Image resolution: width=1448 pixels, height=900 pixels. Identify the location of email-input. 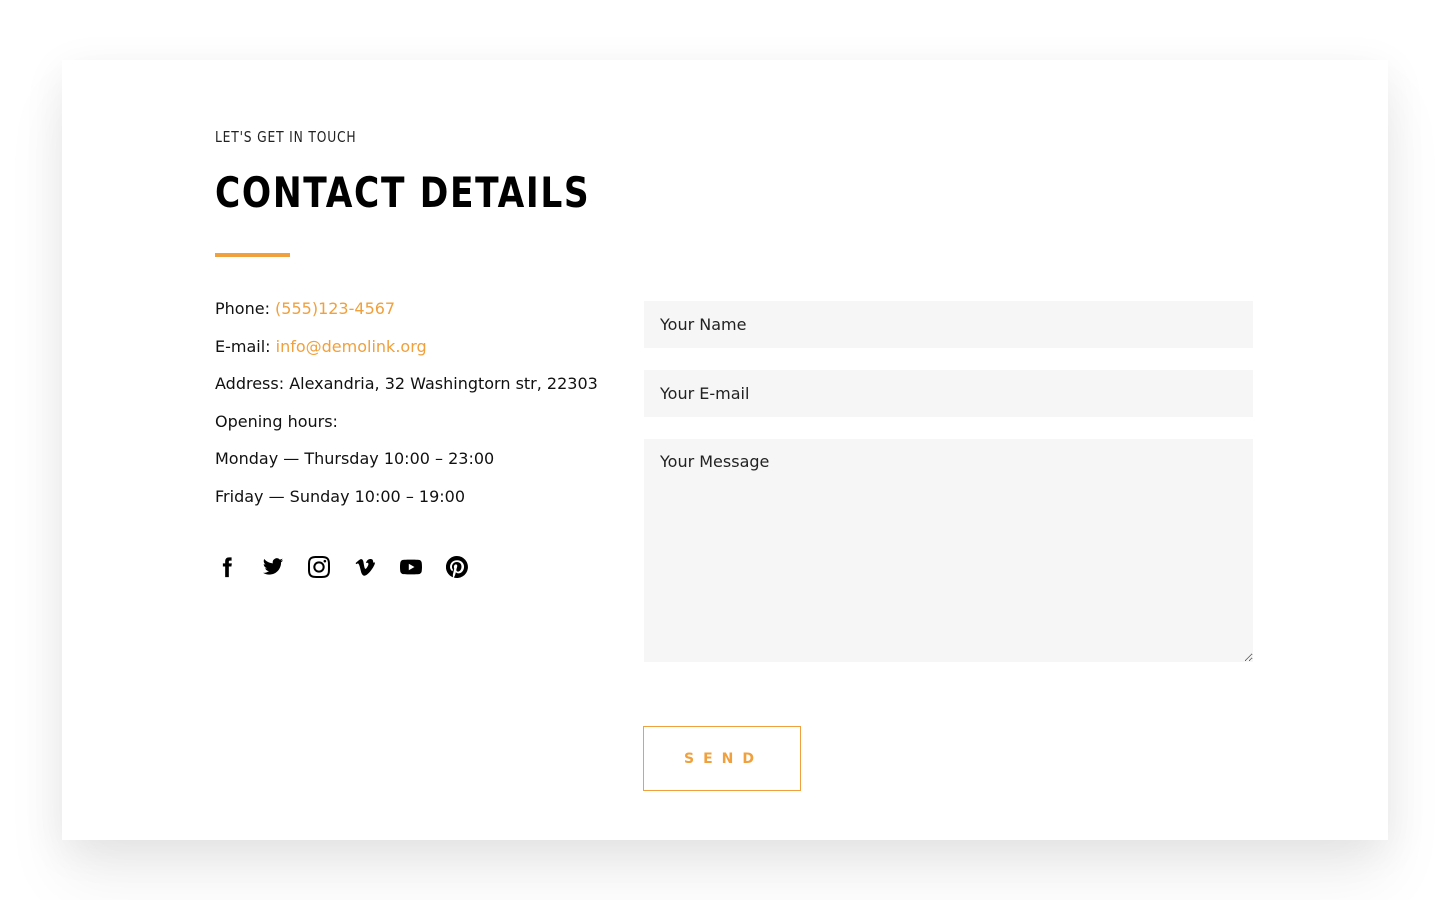
(948, 393).